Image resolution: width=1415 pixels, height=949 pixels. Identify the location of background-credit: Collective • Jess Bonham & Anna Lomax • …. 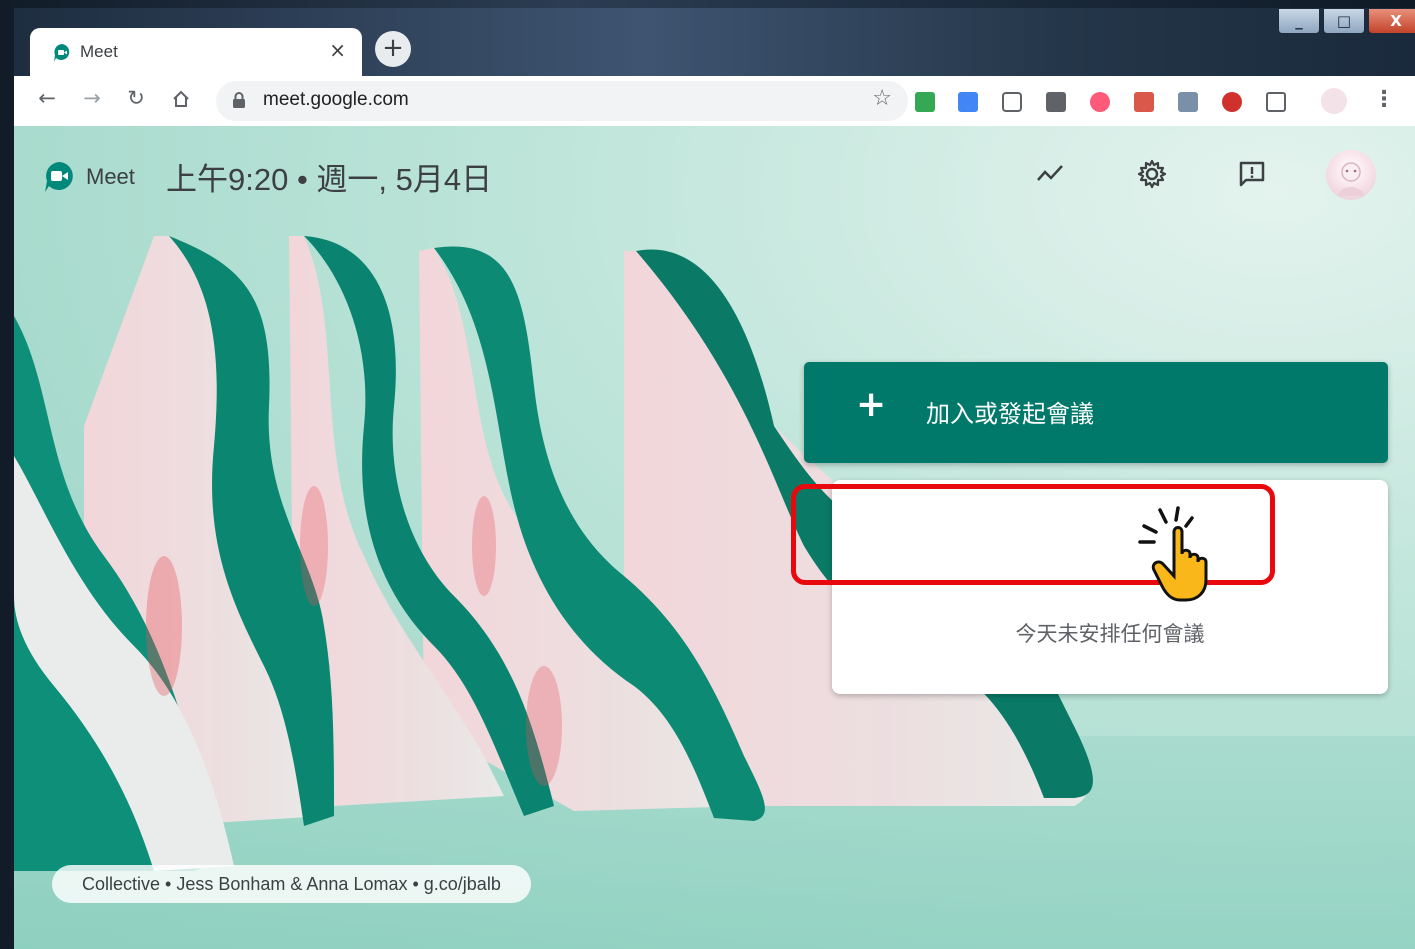
(291, 884).